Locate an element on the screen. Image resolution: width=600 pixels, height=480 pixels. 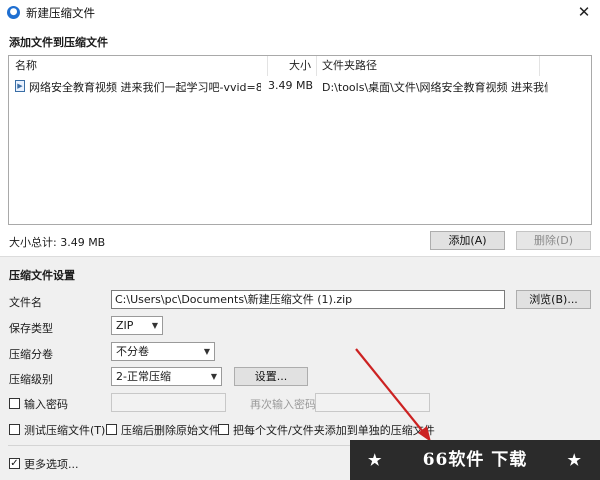
password-label: 输入密码 is located at coordinates (46, 404).